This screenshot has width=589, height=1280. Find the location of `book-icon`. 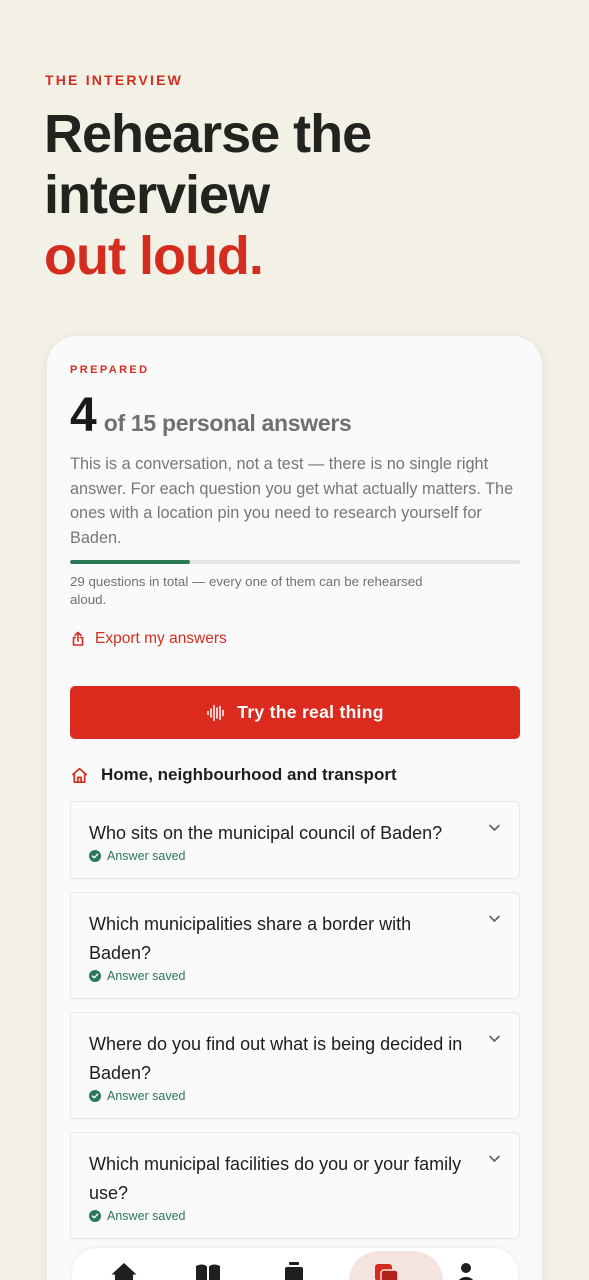

book-icon is located at coordinates (208, 1264).